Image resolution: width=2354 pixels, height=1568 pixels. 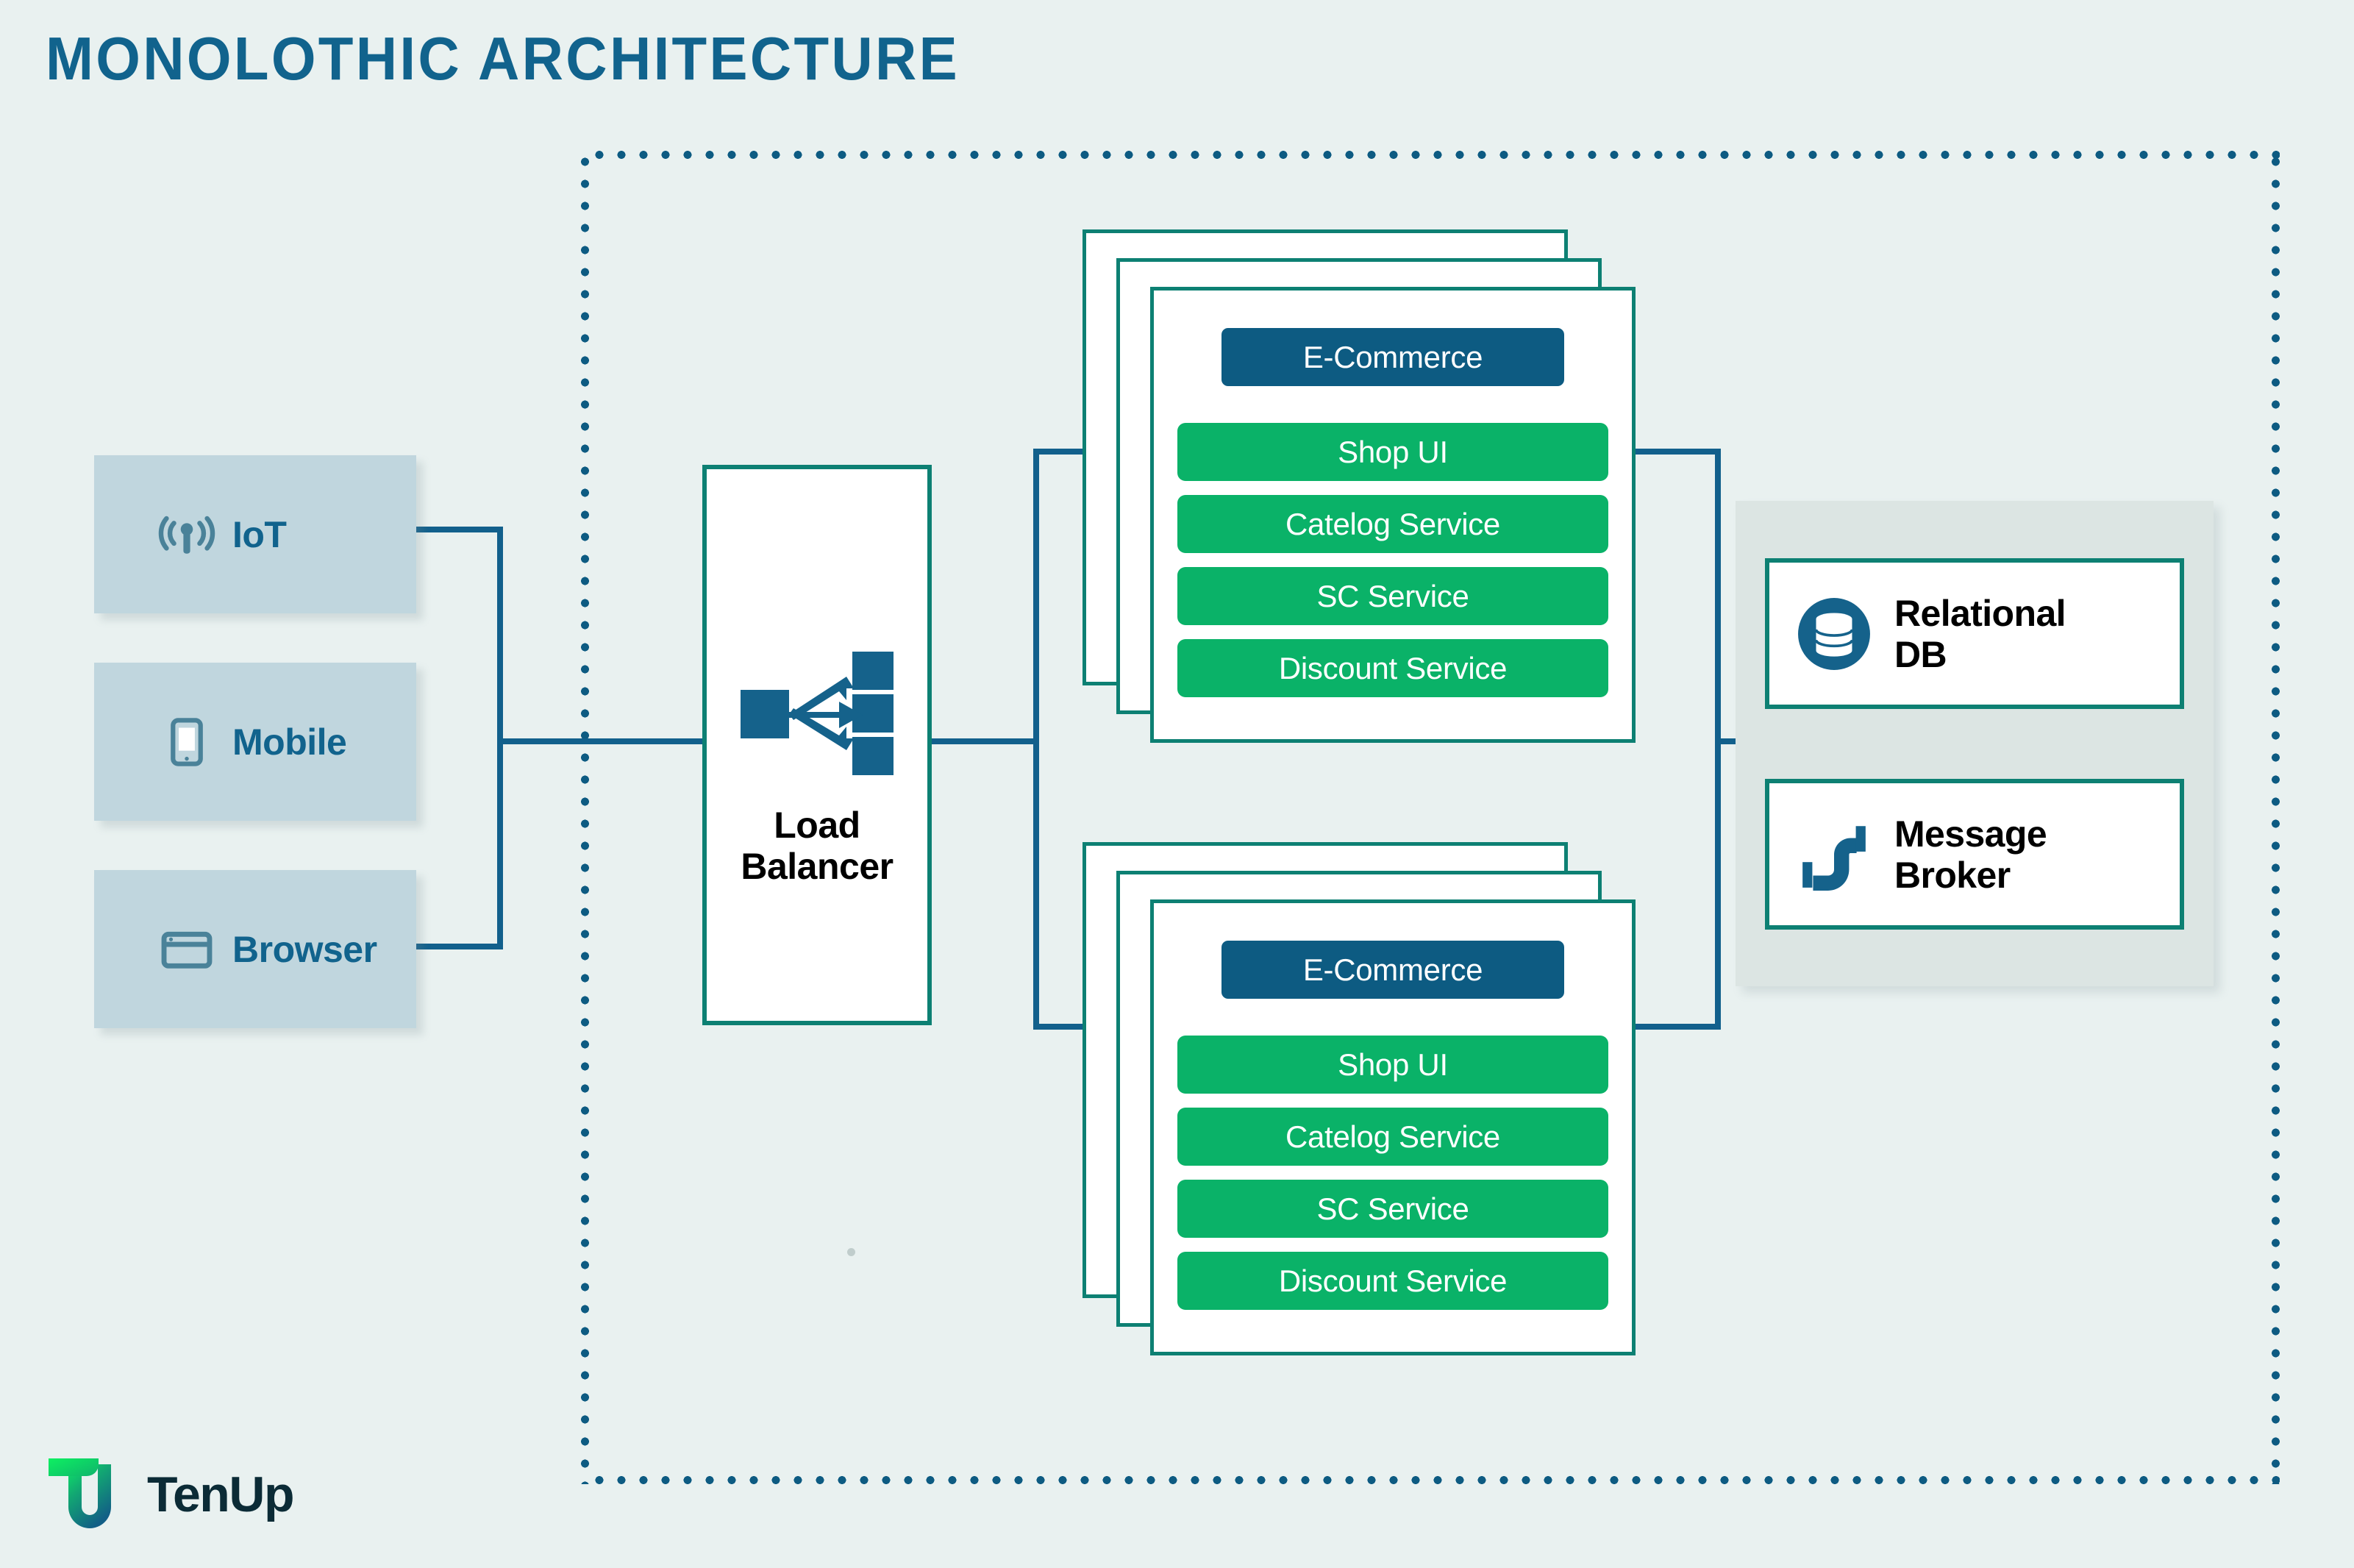 I want to click on stray-dot-artifact, so click(x=851, y=1252).